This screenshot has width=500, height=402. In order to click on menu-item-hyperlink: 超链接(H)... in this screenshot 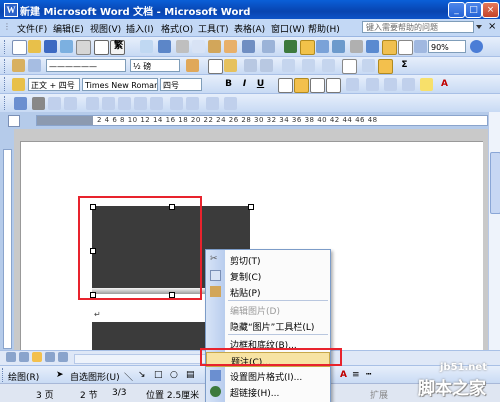, I will do `click(268, 391)`.